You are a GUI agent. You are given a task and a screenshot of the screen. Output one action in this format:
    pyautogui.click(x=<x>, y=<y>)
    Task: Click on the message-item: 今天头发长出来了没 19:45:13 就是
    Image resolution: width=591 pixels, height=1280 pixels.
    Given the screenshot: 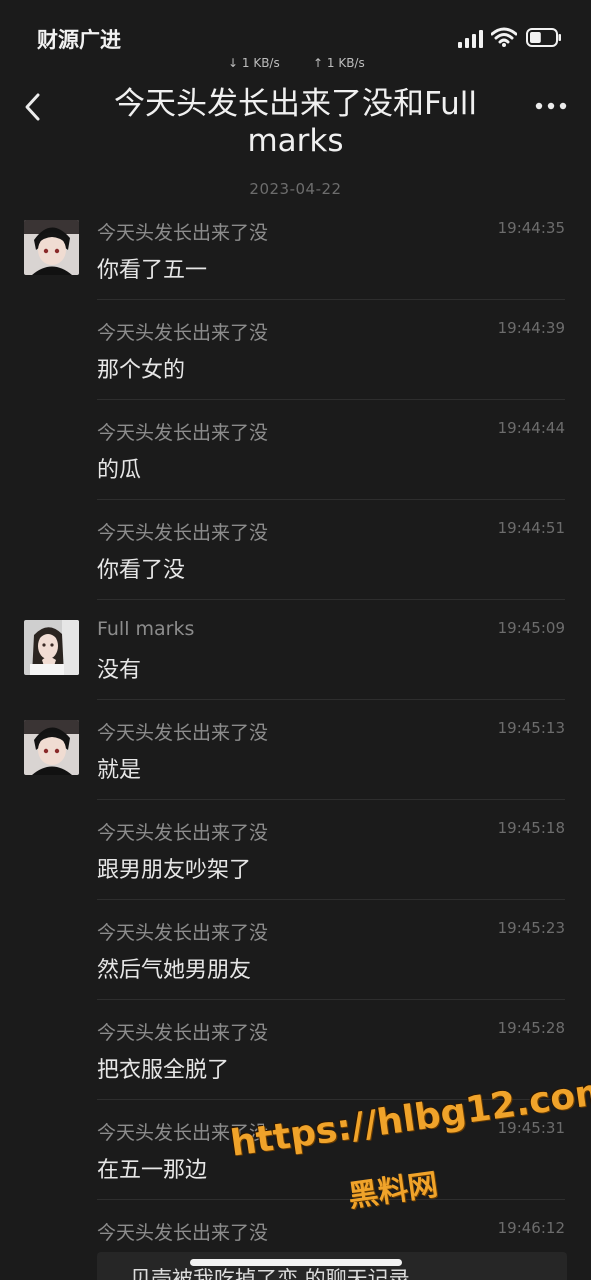 What is the action you would take?
    pyautogui.click(x=295, y=750)
    